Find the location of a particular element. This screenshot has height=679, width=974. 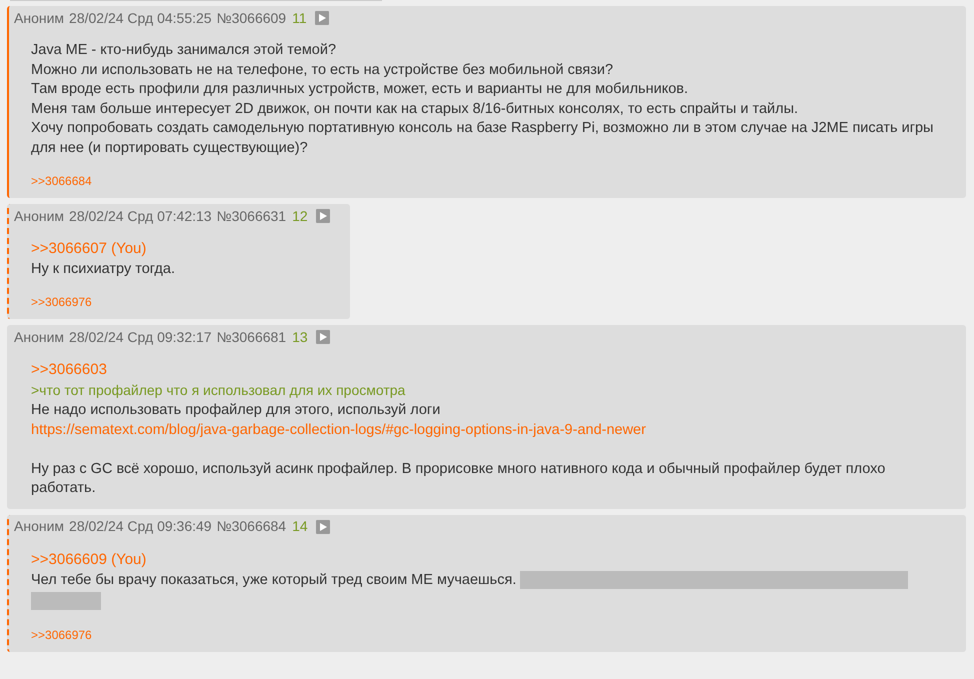

post-index: 11 is located at coordinates (299, 18).